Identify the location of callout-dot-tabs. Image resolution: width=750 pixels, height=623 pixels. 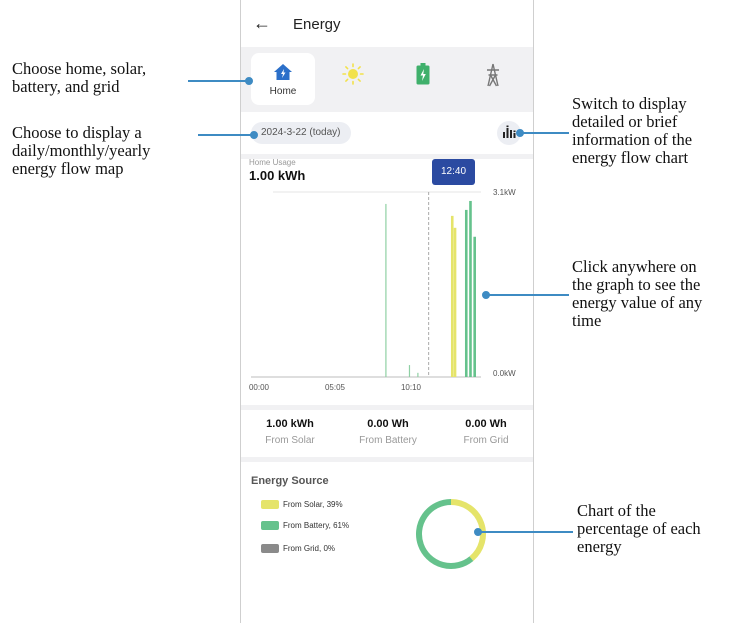
(249, 81).